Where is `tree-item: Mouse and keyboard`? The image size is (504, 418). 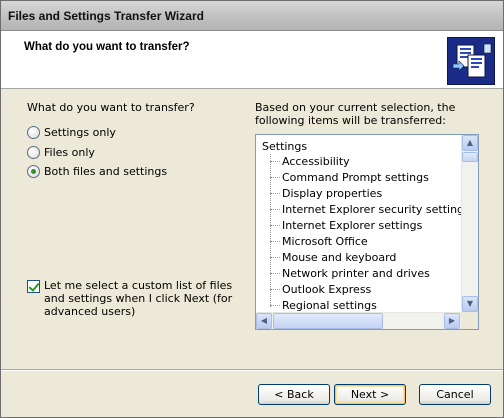
tree-item: Mouse and keyboard is located at coordinates (333, 257).